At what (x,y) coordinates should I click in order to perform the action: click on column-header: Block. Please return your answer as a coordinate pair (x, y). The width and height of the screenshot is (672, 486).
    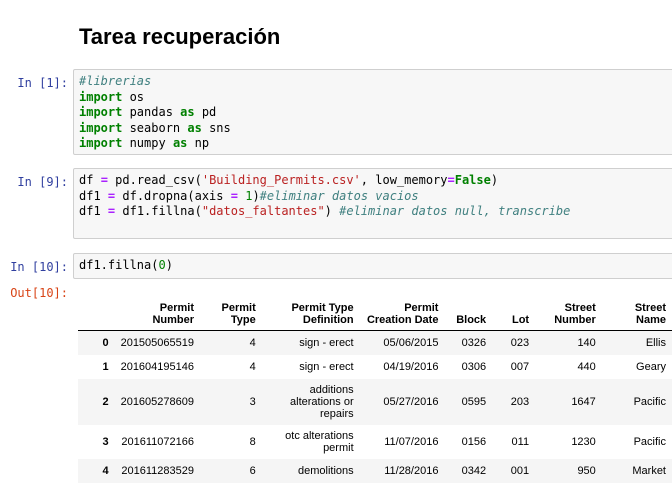
    Looking at the image, I should click on (468, 314).